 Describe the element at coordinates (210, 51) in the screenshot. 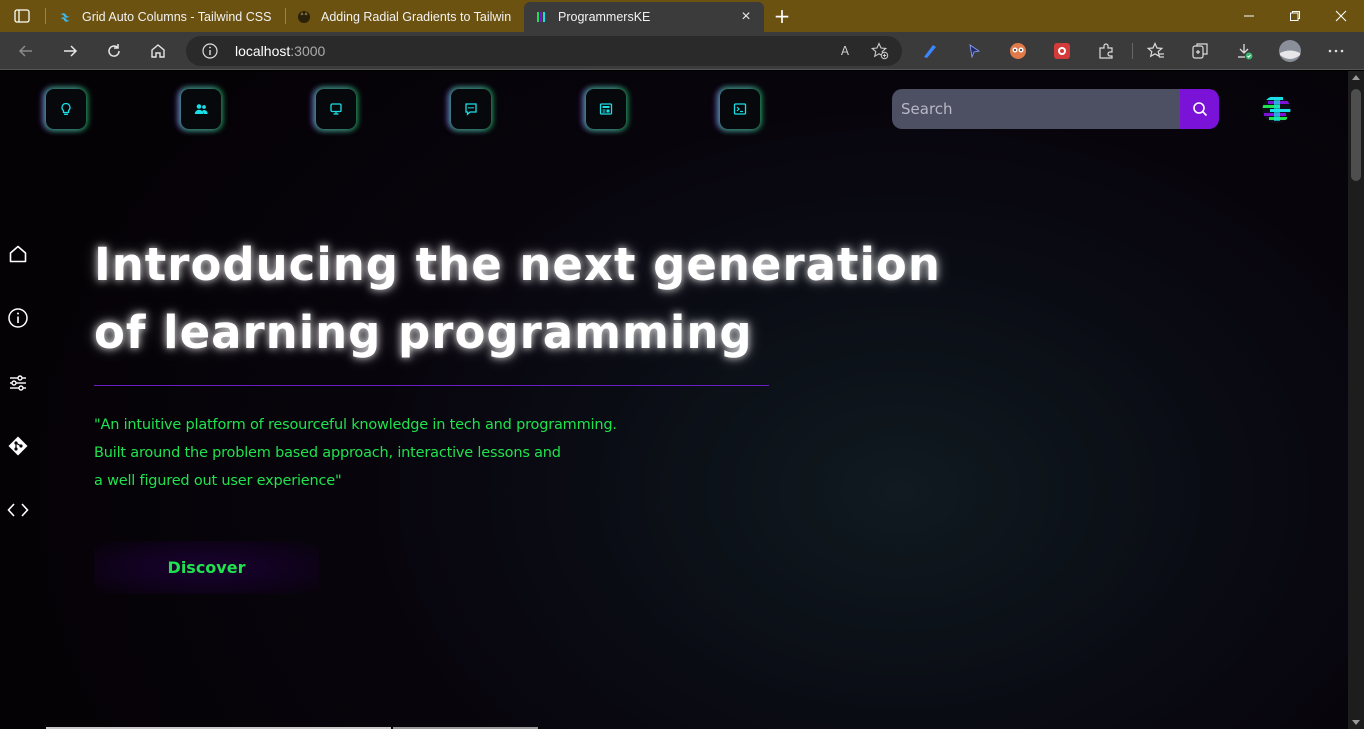

I see `site-info-icon` at that location.